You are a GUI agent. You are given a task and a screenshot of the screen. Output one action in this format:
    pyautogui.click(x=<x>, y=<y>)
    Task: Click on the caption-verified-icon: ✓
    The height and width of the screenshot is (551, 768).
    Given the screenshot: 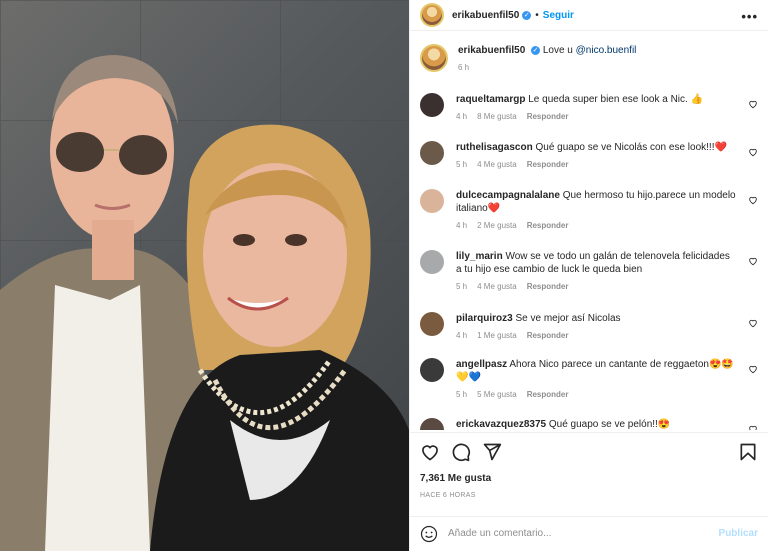 What is the action you would take?
    pyautogui.click(x=536, y=50)
    